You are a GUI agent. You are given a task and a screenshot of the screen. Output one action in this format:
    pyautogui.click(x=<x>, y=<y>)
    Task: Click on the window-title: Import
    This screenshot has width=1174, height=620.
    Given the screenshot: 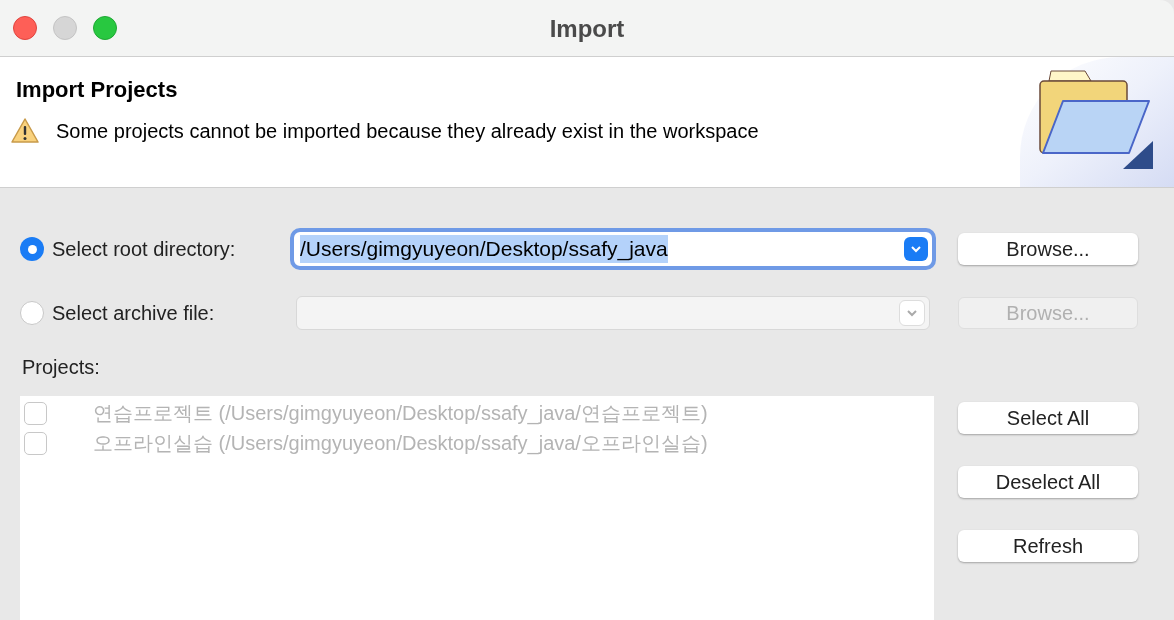 What is the action you would take?
    pyautogui.click(x=587, y=28)
    